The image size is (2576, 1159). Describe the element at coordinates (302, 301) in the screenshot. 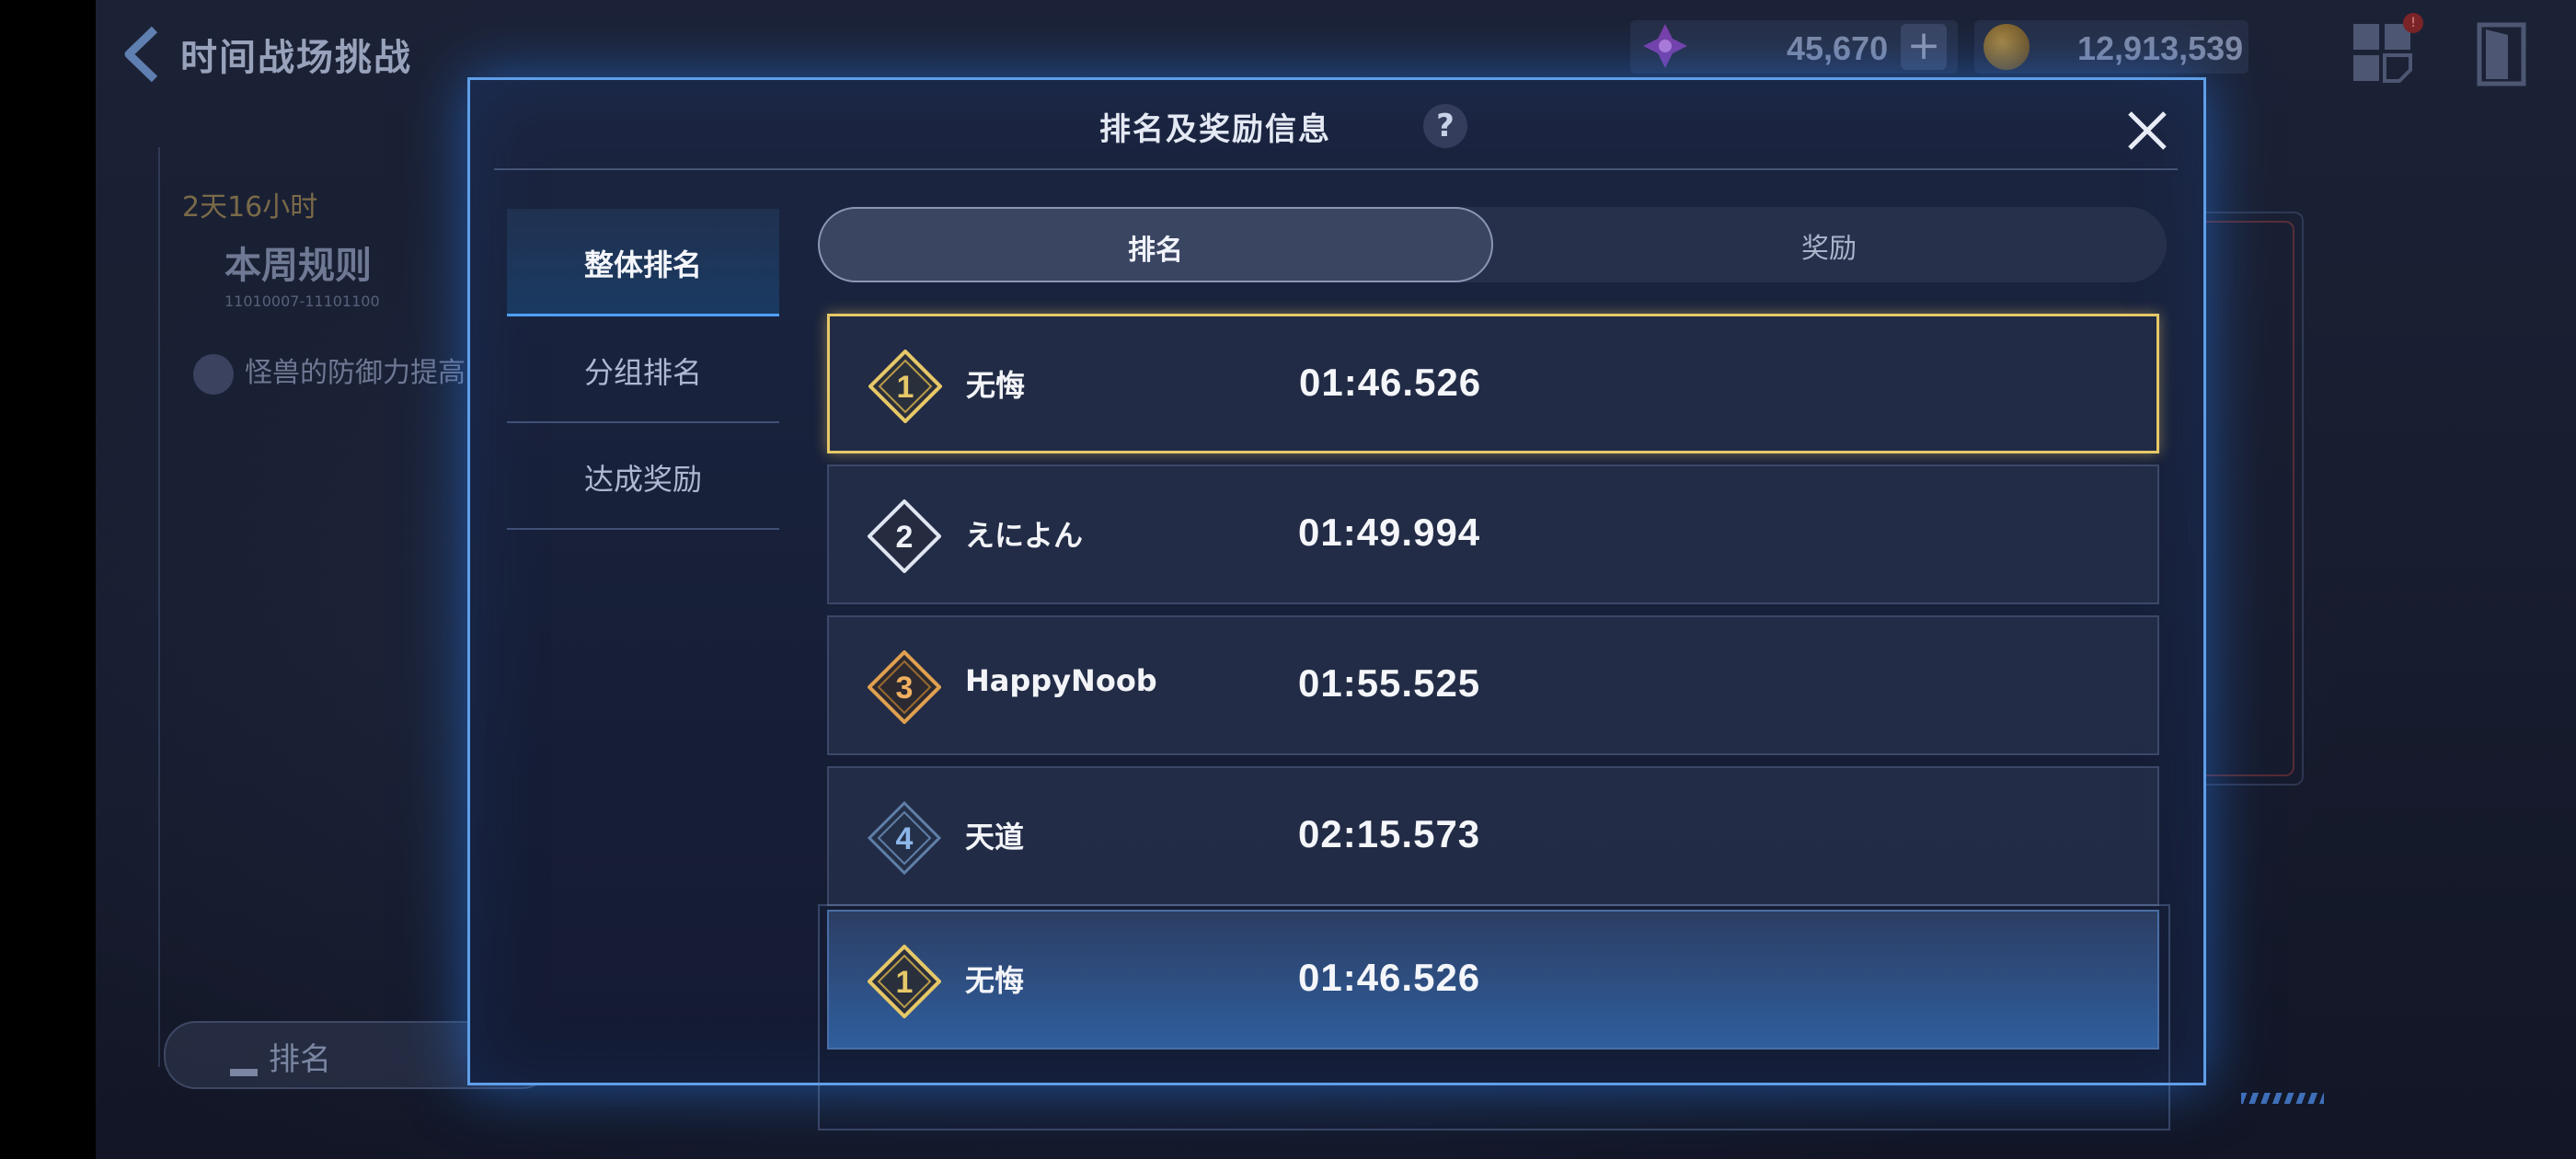

I see `weekly-rule-code: 11010007-11101100` at that location.